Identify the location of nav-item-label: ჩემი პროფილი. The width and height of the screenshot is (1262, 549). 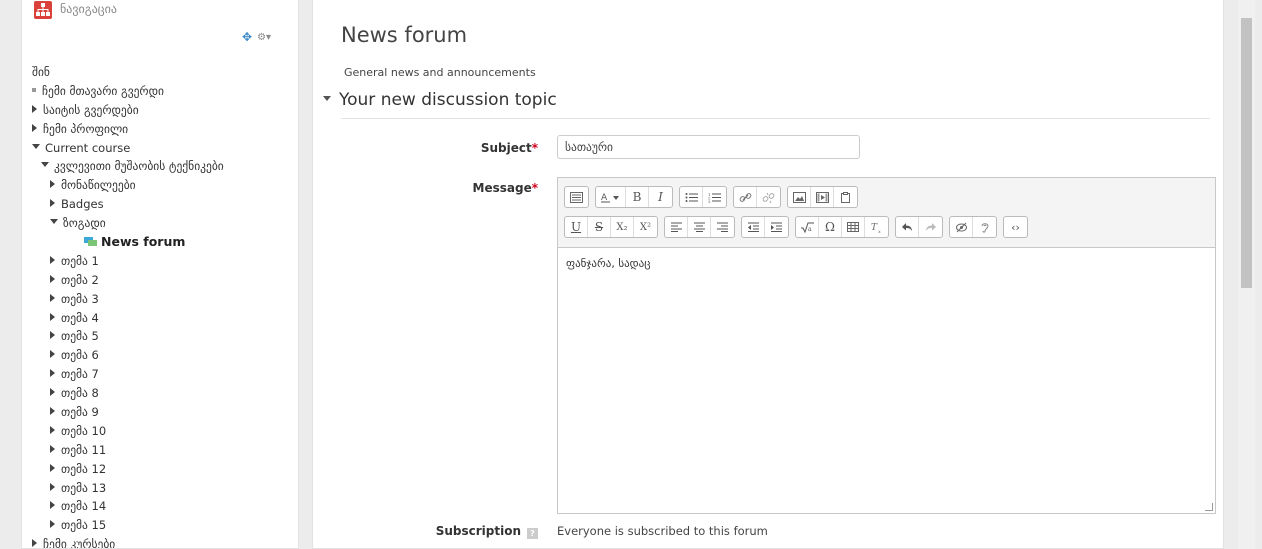
(86, 128).